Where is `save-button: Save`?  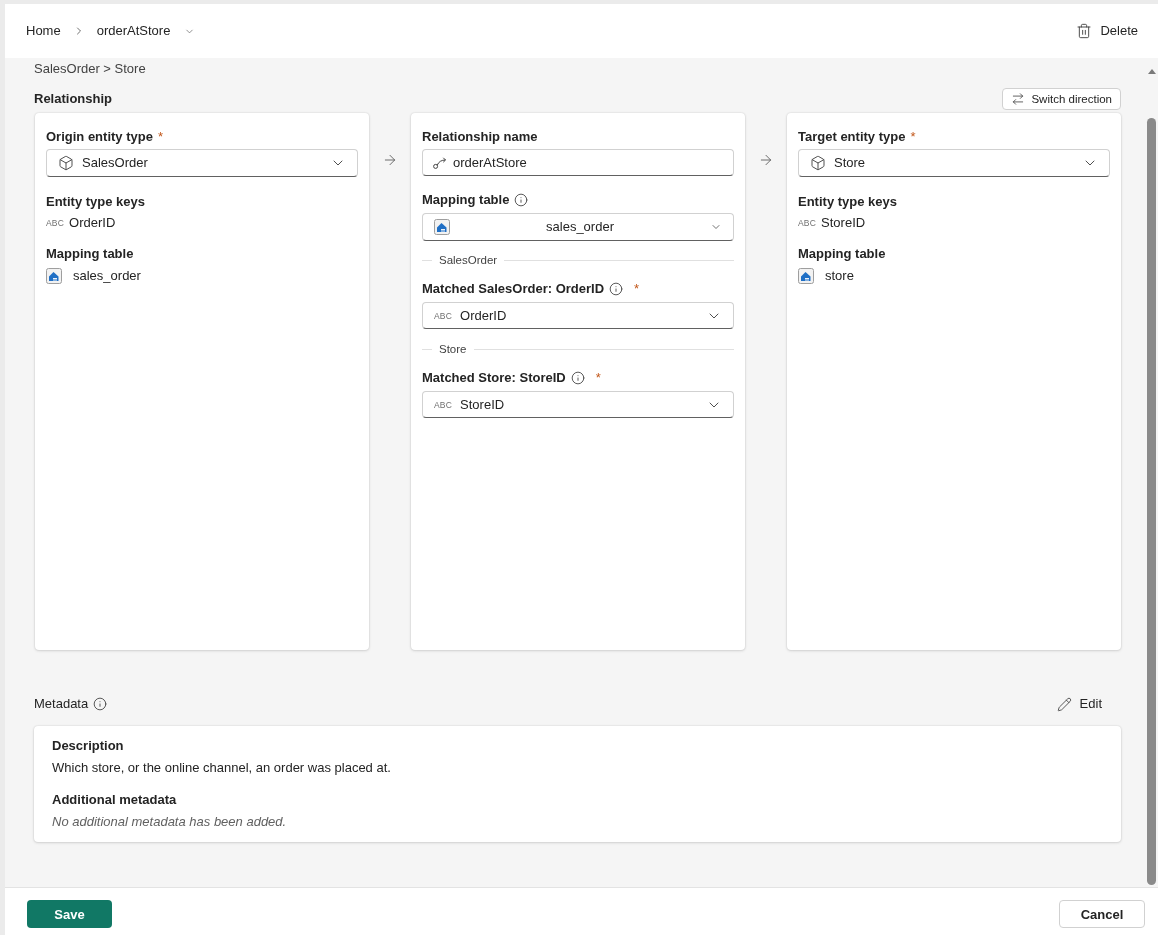
save-button: Save is located at coordinates (69, 914).